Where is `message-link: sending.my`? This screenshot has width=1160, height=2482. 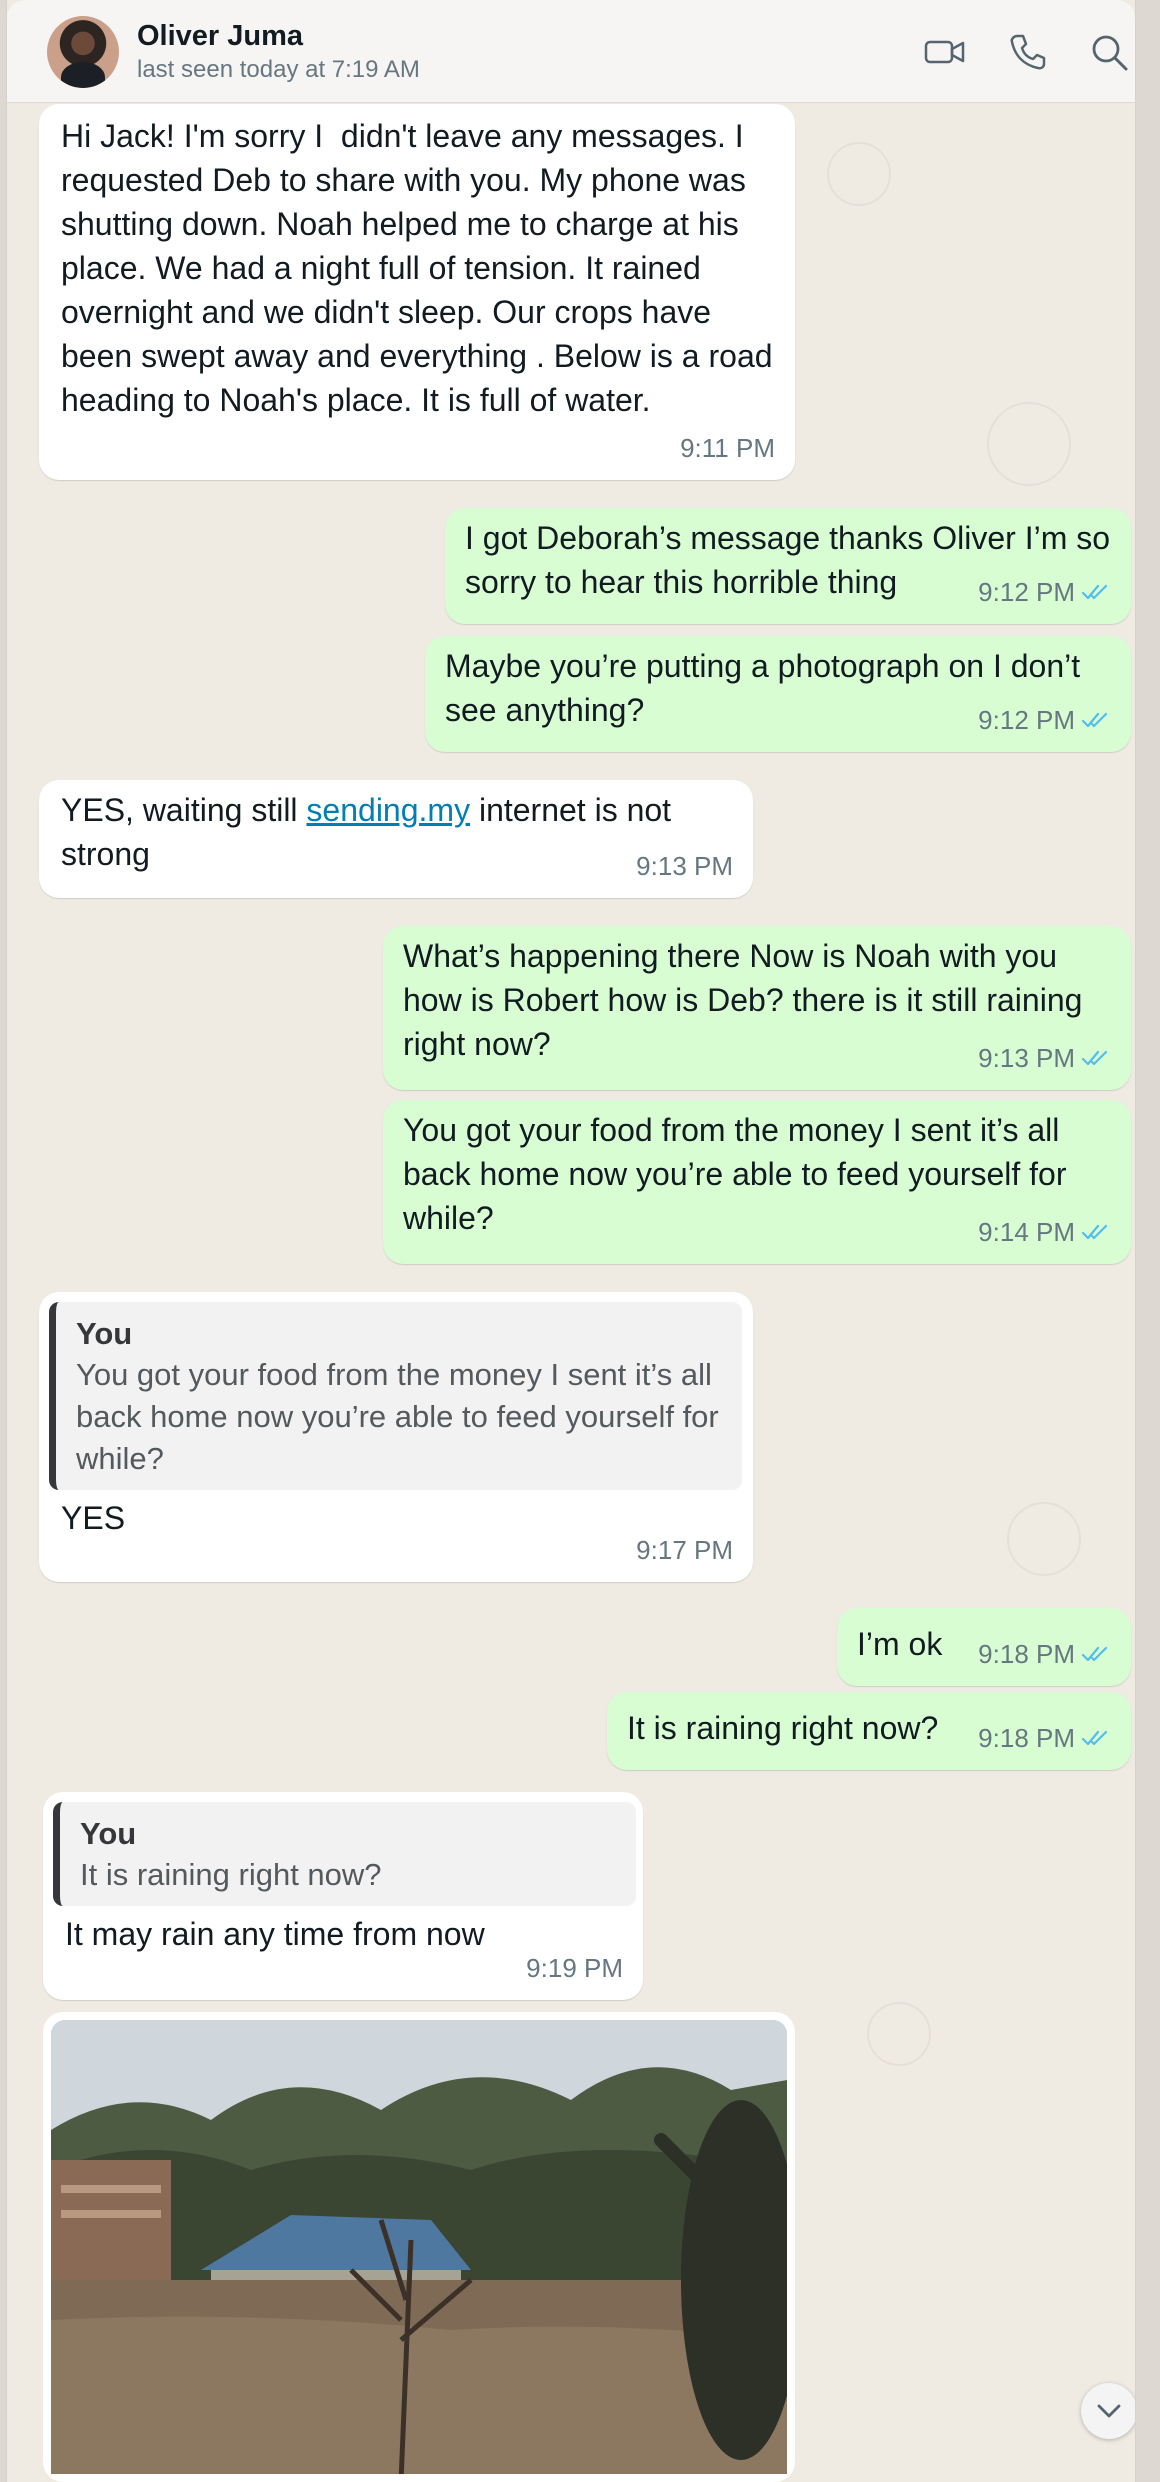 message-link: sending.my is located at coordinates (388, 810).